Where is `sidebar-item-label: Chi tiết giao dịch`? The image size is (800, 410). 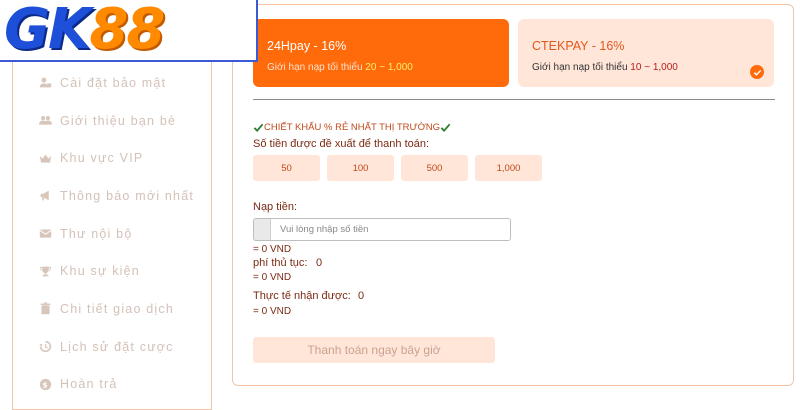
sidebar-item-label: Chi tiết giao dịch is located at coordinates (117, 308).